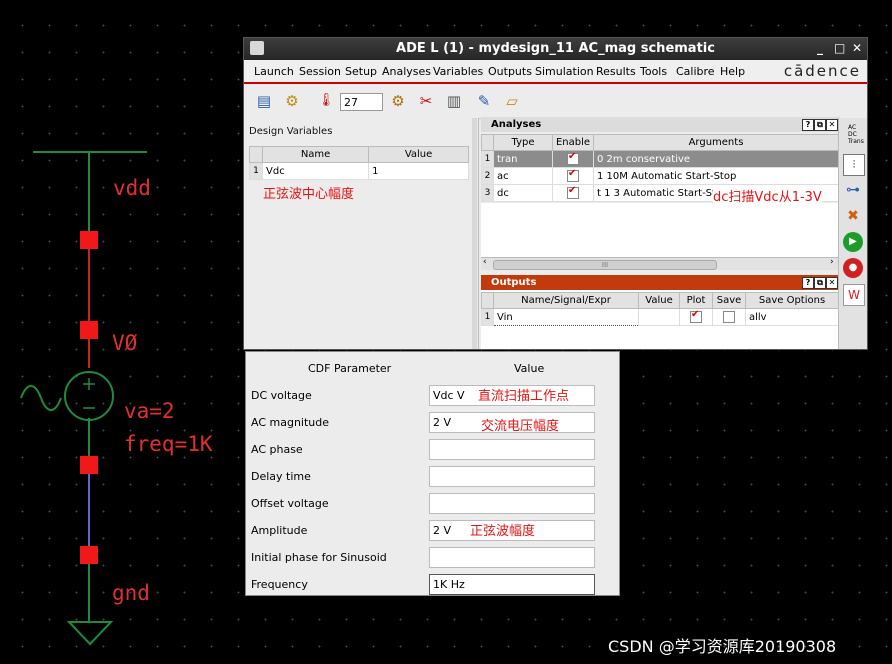 This screenshot has width=892, height=664. Describe the element at coordinates (90, 633) in the screenshot. I see `ground-symbol` at that location.